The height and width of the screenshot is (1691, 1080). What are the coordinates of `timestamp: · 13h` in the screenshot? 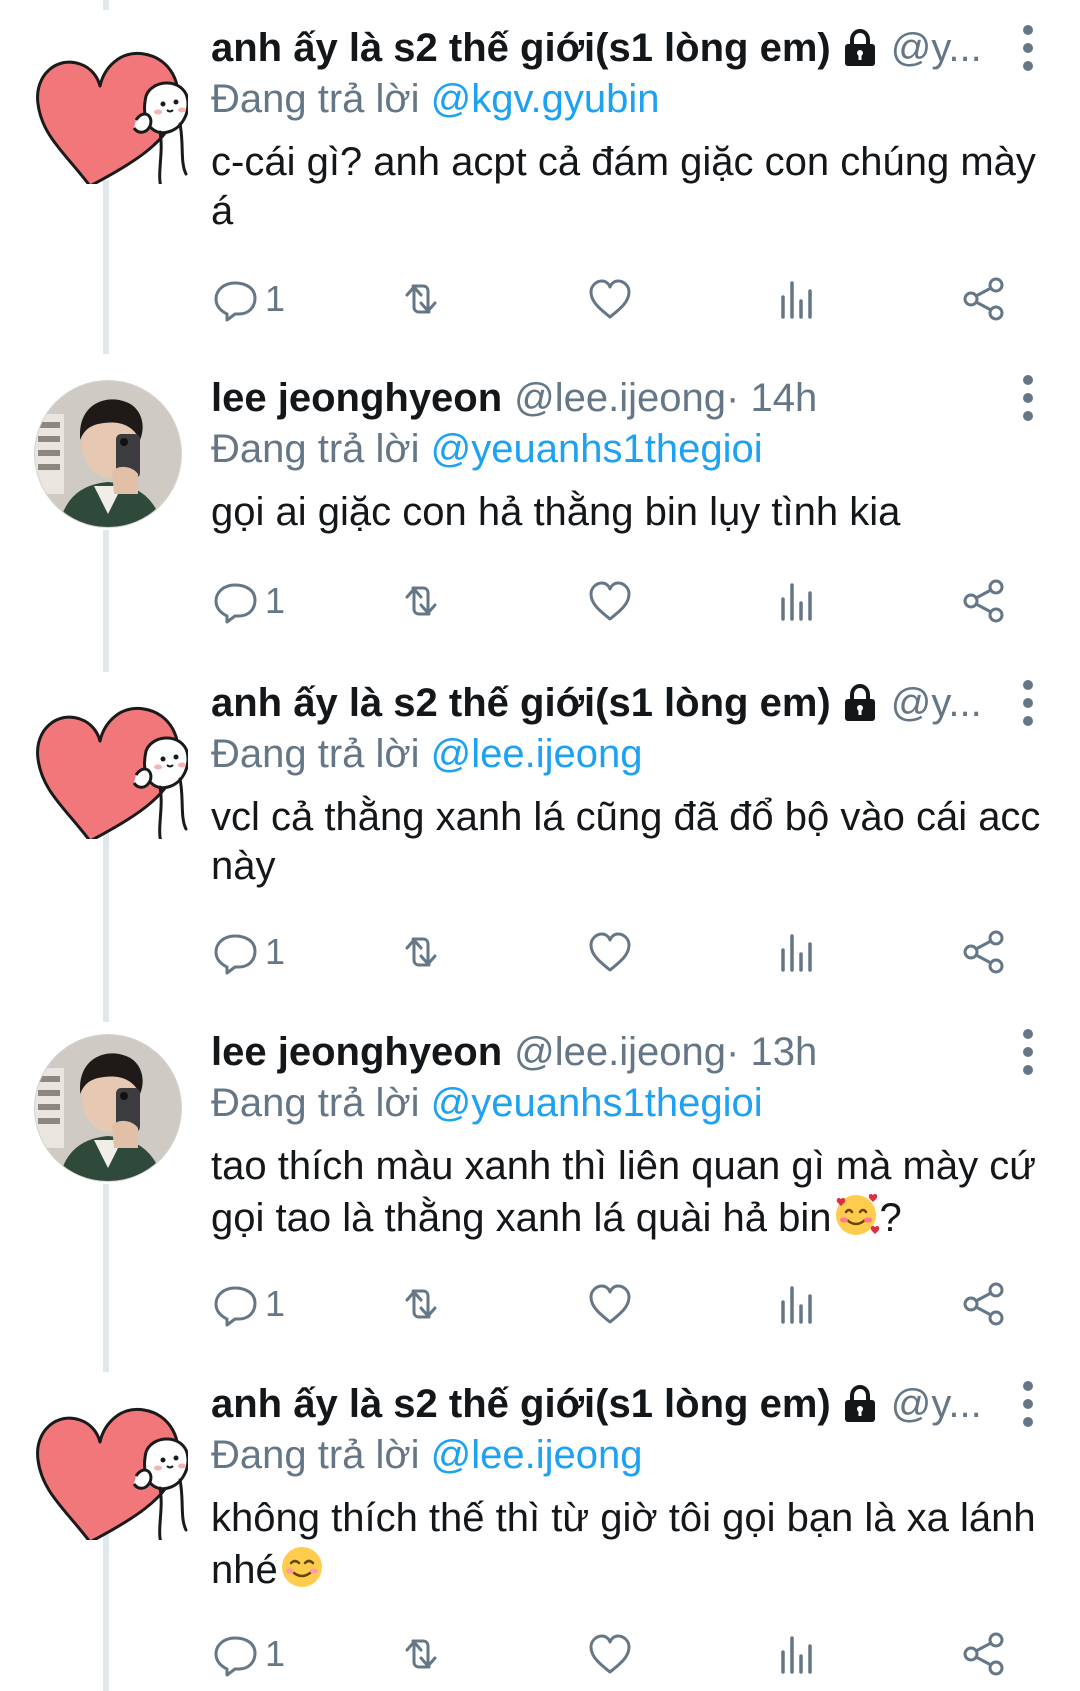 It's located at (771, 1052).